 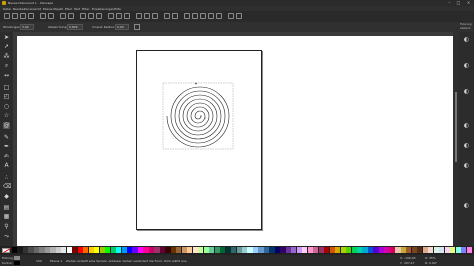 What do you see at coordinates (6, 115) in the screenshot?
I see `star-icon: ☆` at bounding box center [6, 115].